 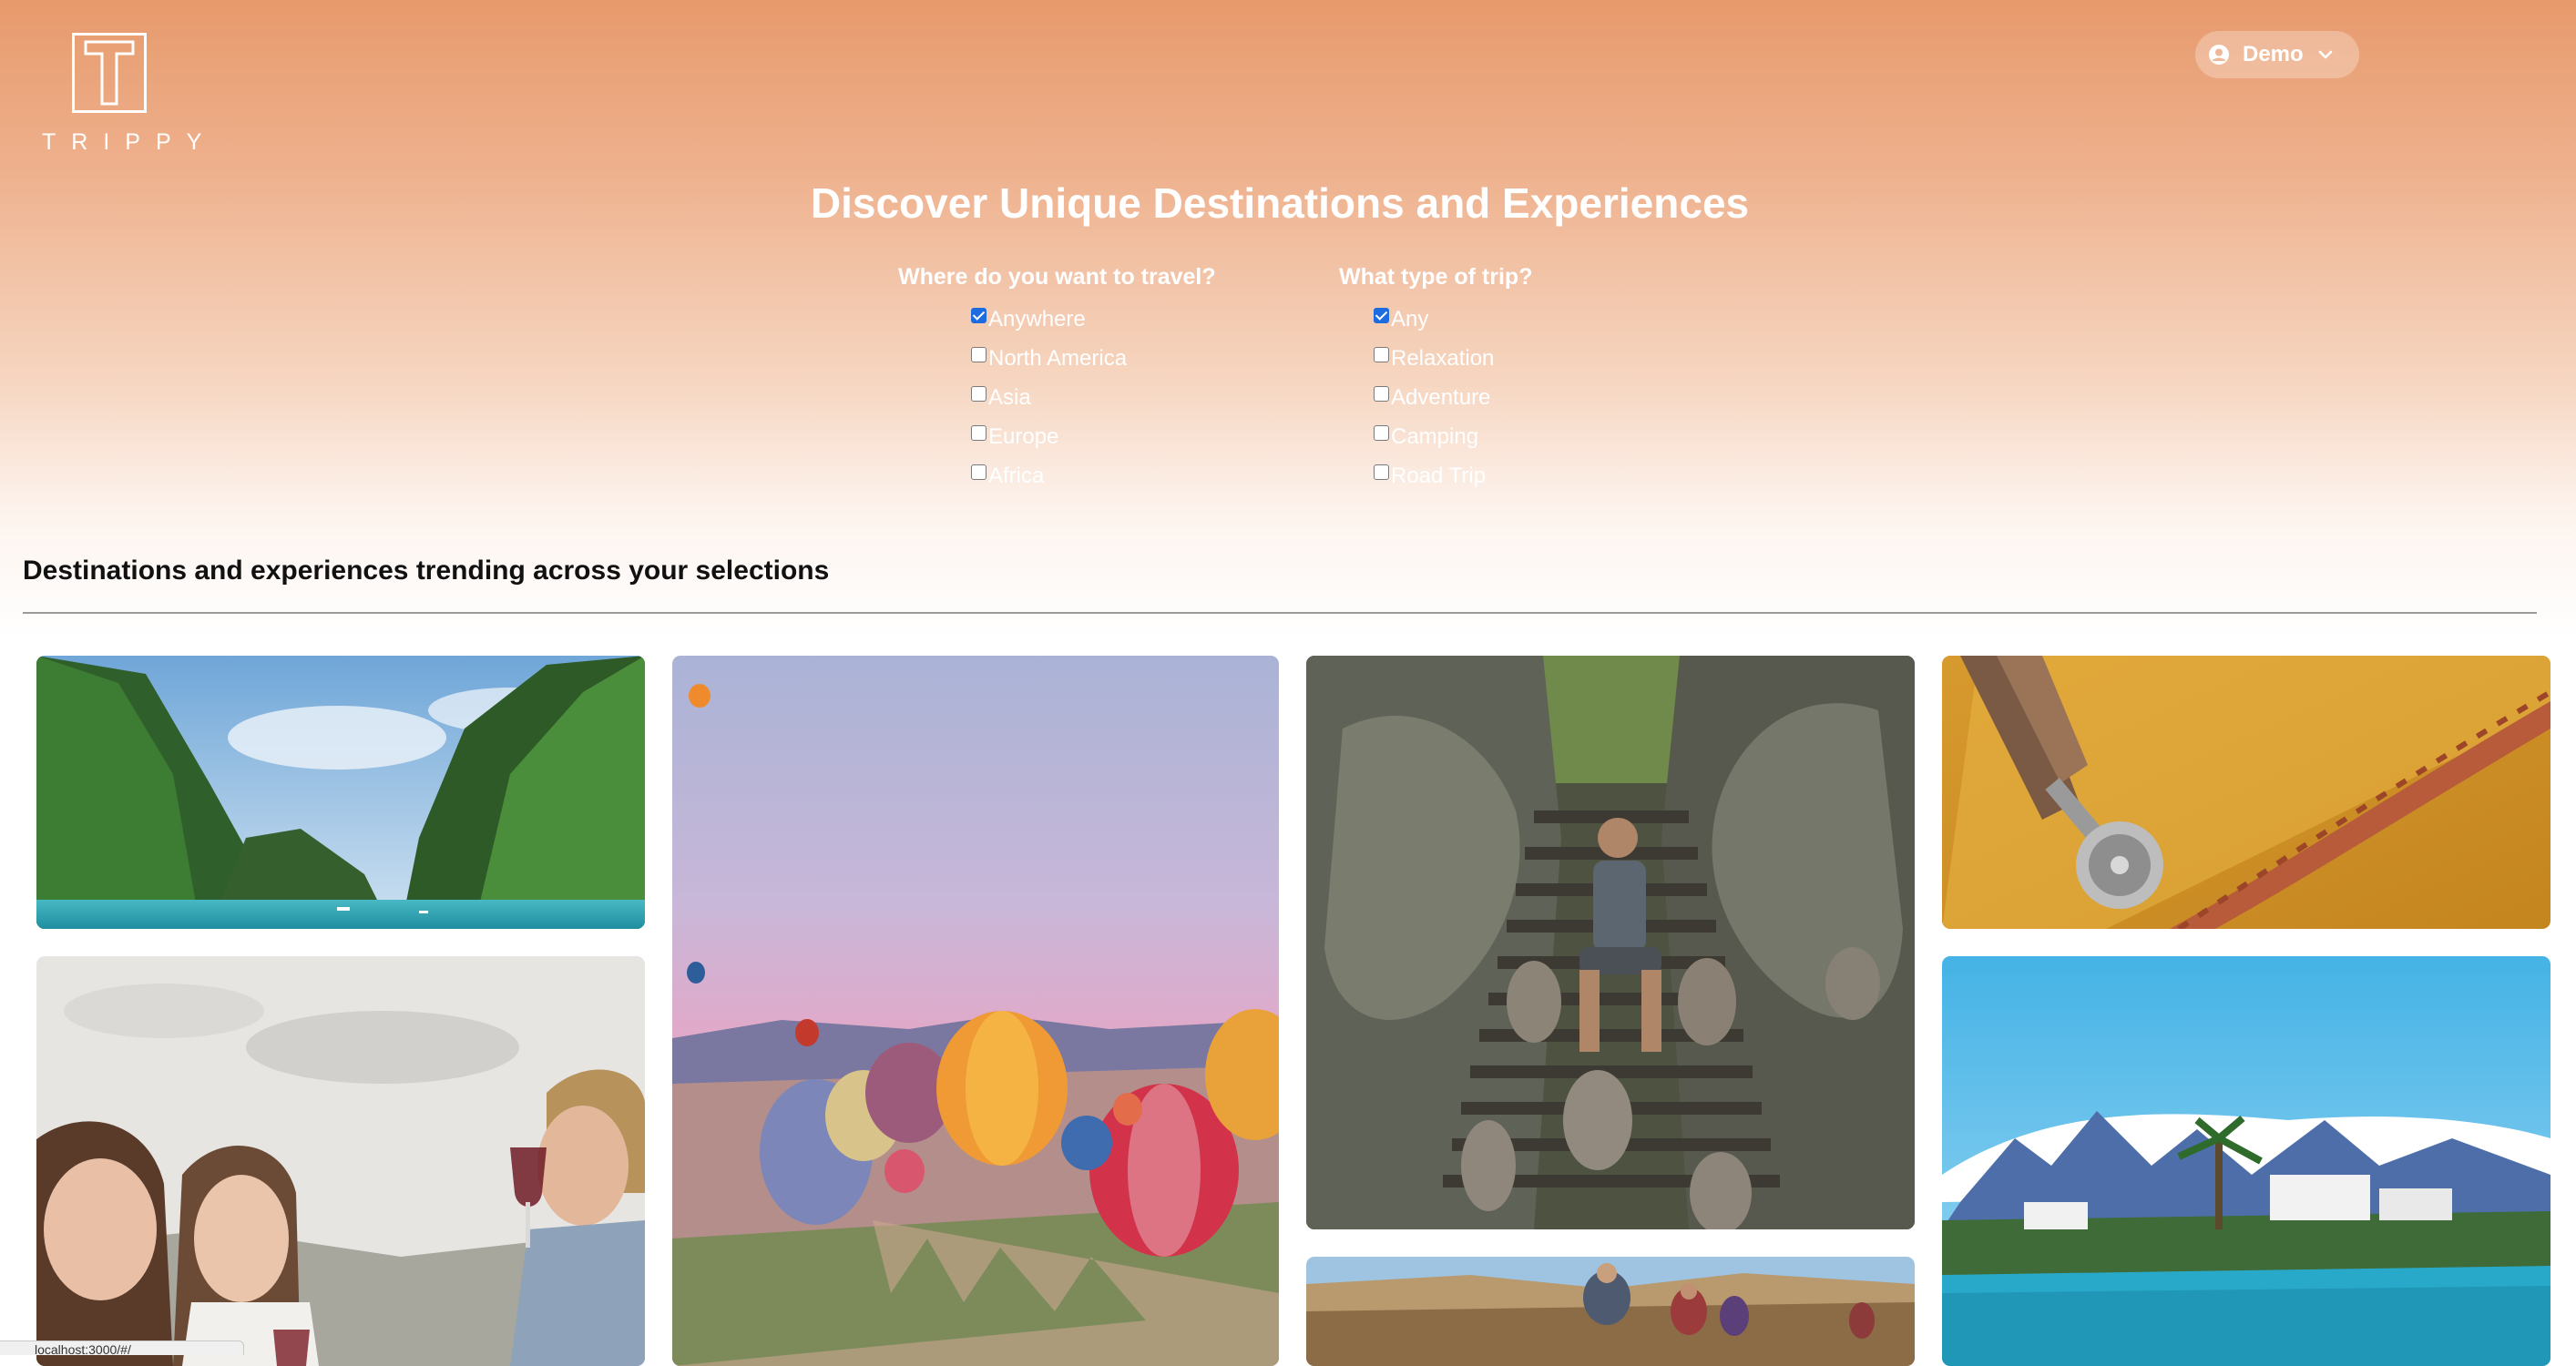 What do you see at coordinates (1453, 319) in the screenshot?
I see `trip-type-option: Any` at bounding box center [1453, 319].